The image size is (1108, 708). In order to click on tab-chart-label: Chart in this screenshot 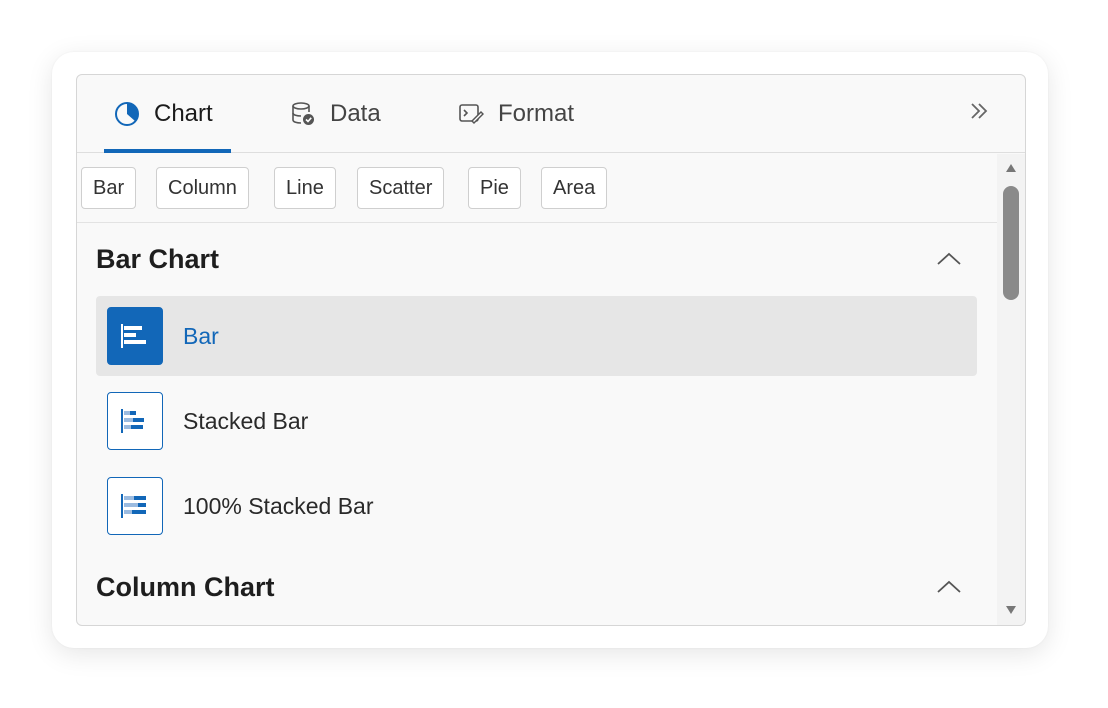, I will do `click(183, 113)`.